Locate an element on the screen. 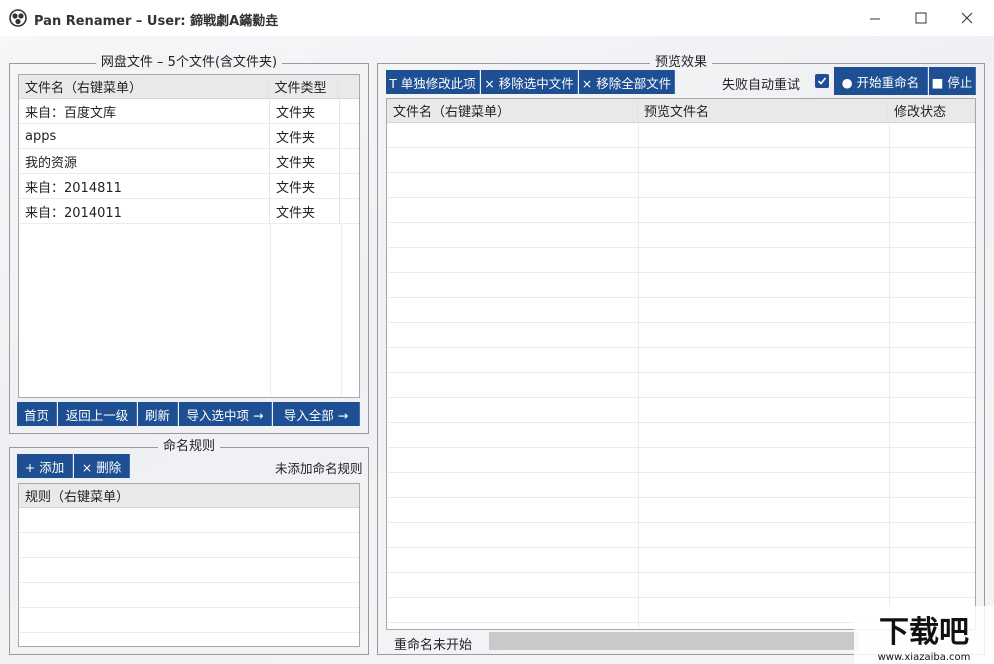  files-table-header: 文件名（右键菜单） 文件类型 is located at coordinates (189, 87).